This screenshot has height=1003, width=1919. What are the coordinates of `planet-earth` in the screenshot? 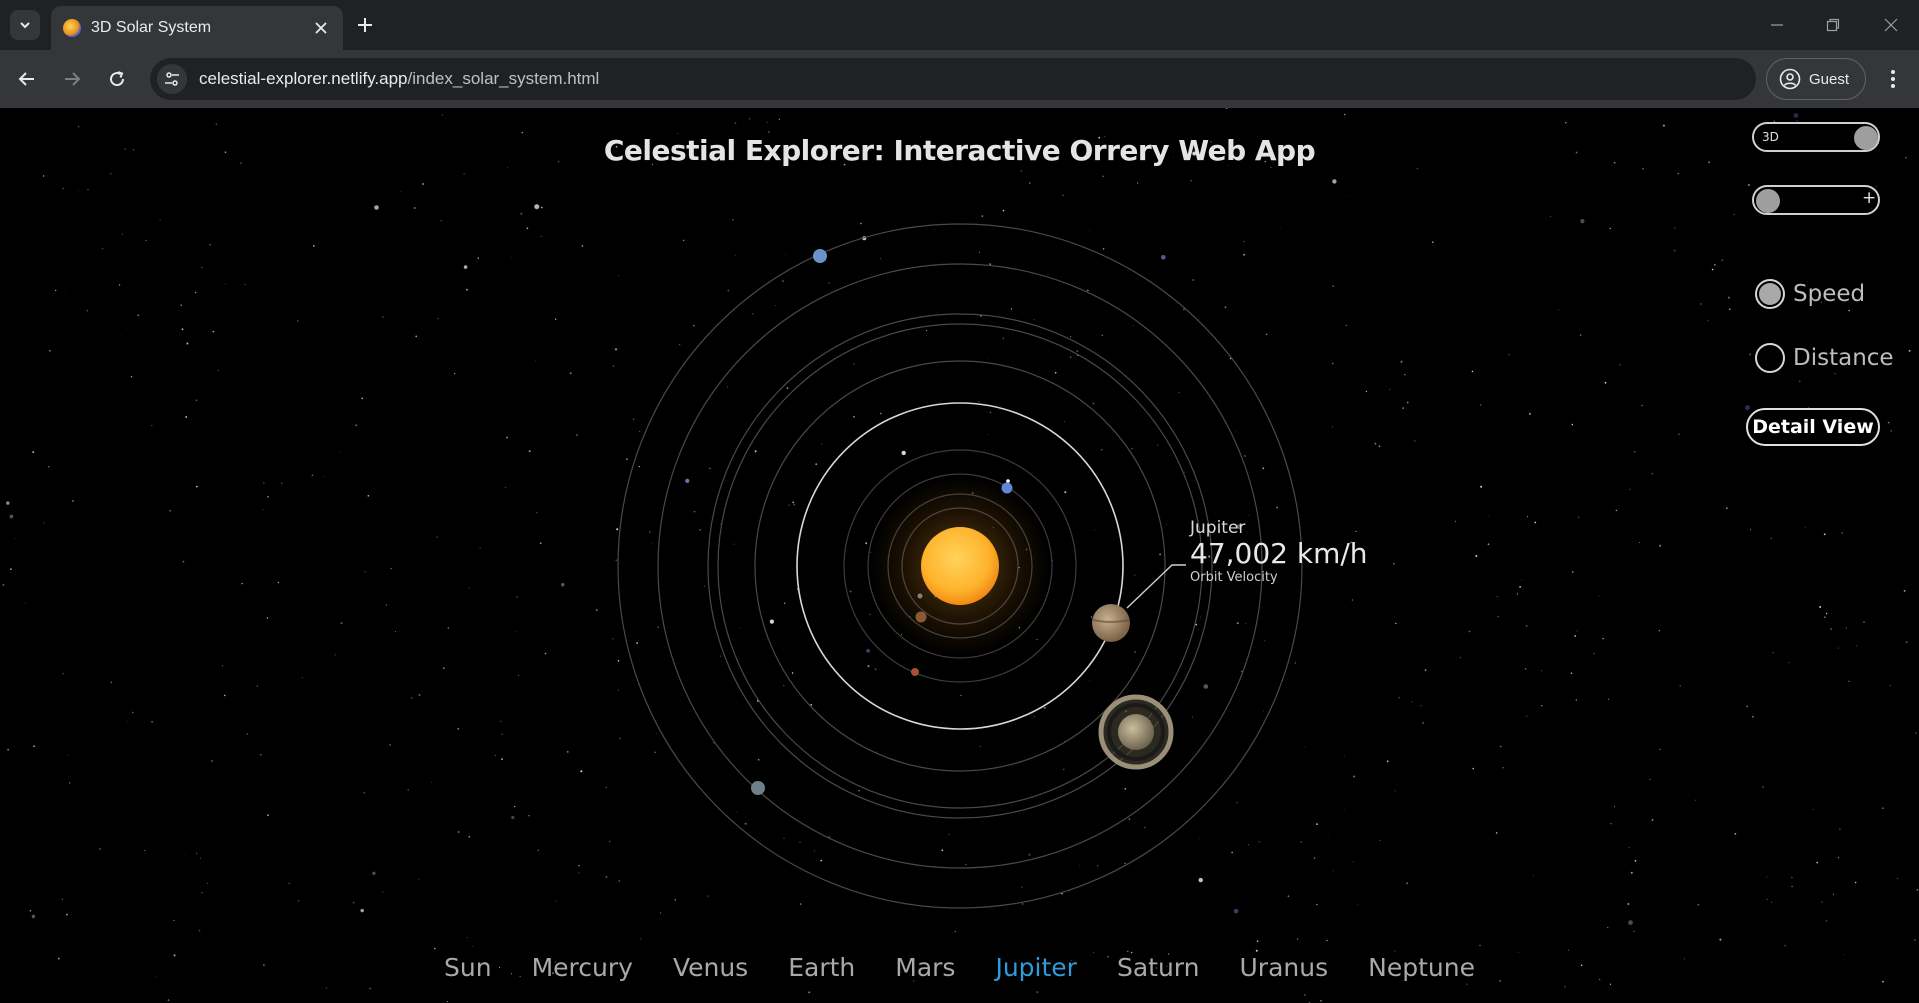 It's located at (1007, 488).